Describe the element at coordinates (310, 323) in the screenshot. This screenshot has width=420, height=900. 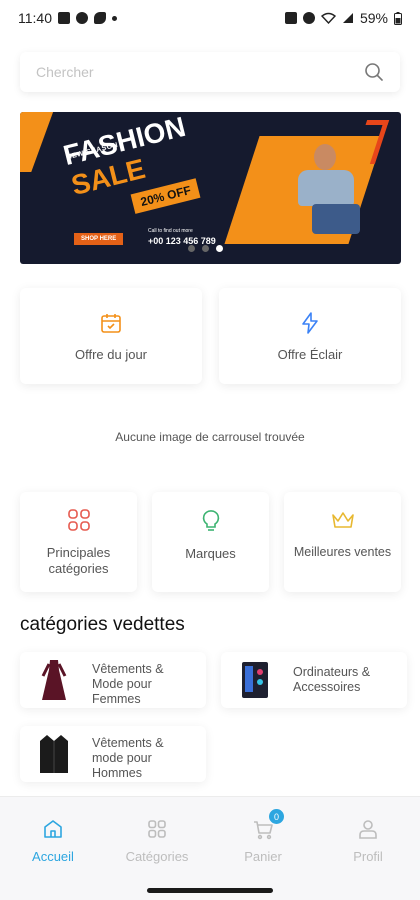
I see `flash-icon` at that location.